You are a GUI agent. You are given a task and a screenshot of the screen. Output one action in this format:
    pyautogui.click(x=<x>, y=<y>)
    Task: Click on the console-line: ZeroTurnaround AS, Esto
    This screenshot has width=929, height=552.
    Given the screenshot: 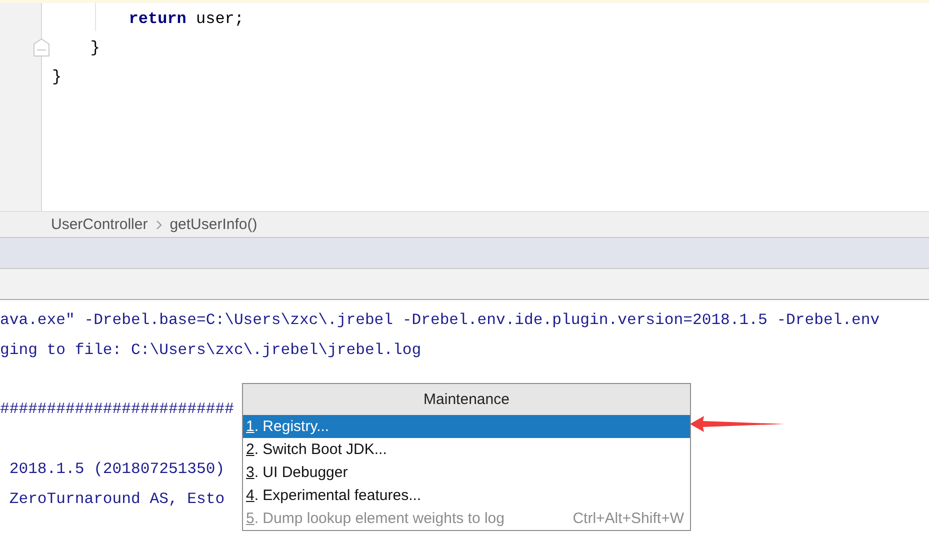 What is the action you would take?
    pyautogui.click(x=116, y=499)
    